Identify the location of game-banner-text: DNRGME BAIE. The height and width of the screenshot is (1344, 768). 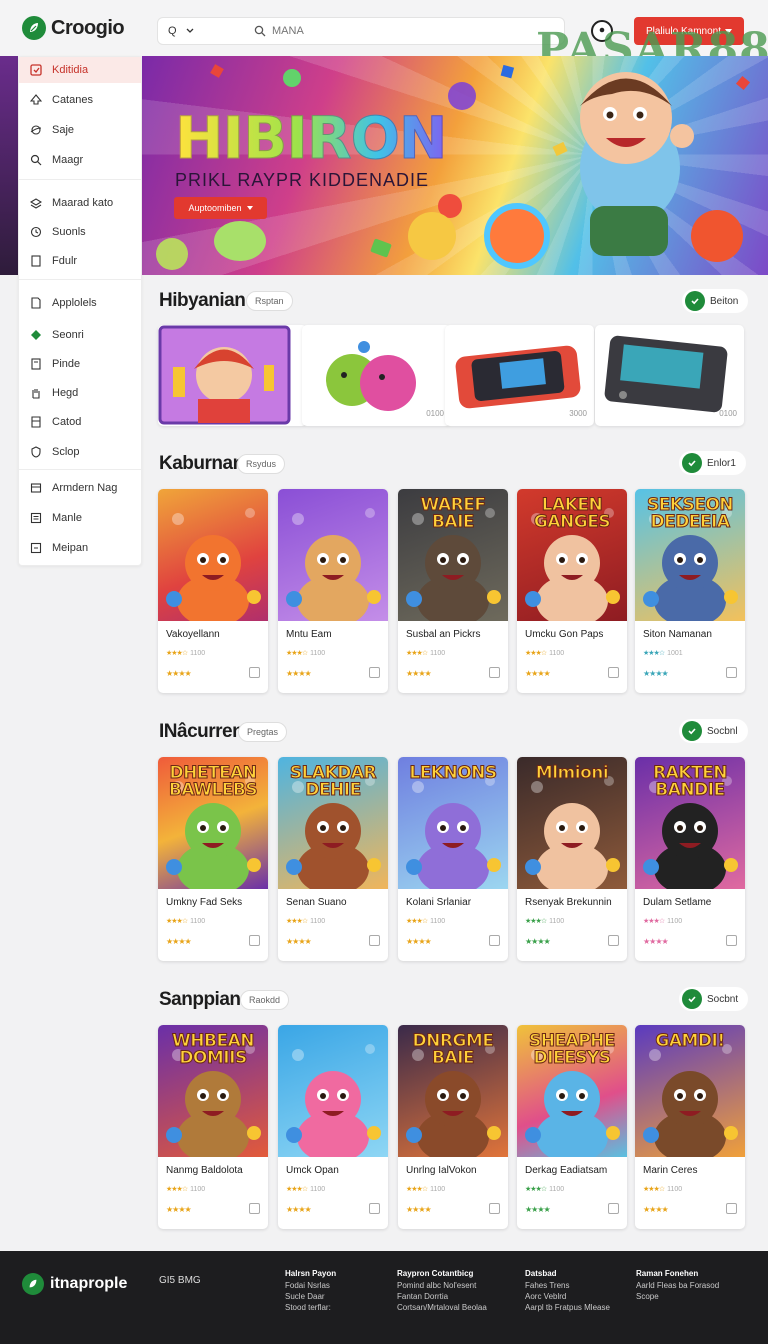
(453, 1049).